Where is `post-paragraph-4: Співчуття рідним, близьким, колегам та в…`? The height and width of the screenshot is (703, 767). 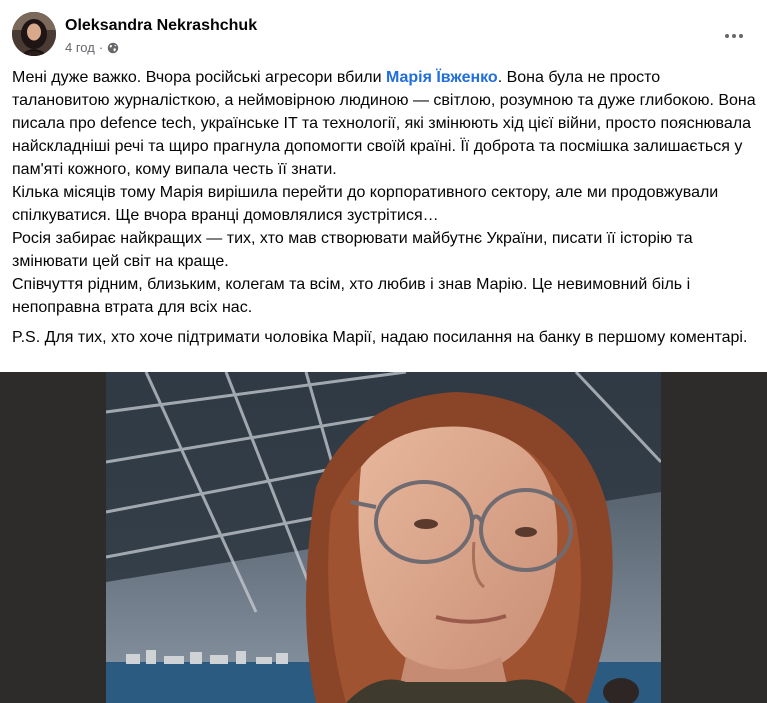
post-paragraph-4: Співчуття рідним, близьким, колегам та в… is located at coordinates (351, 296).